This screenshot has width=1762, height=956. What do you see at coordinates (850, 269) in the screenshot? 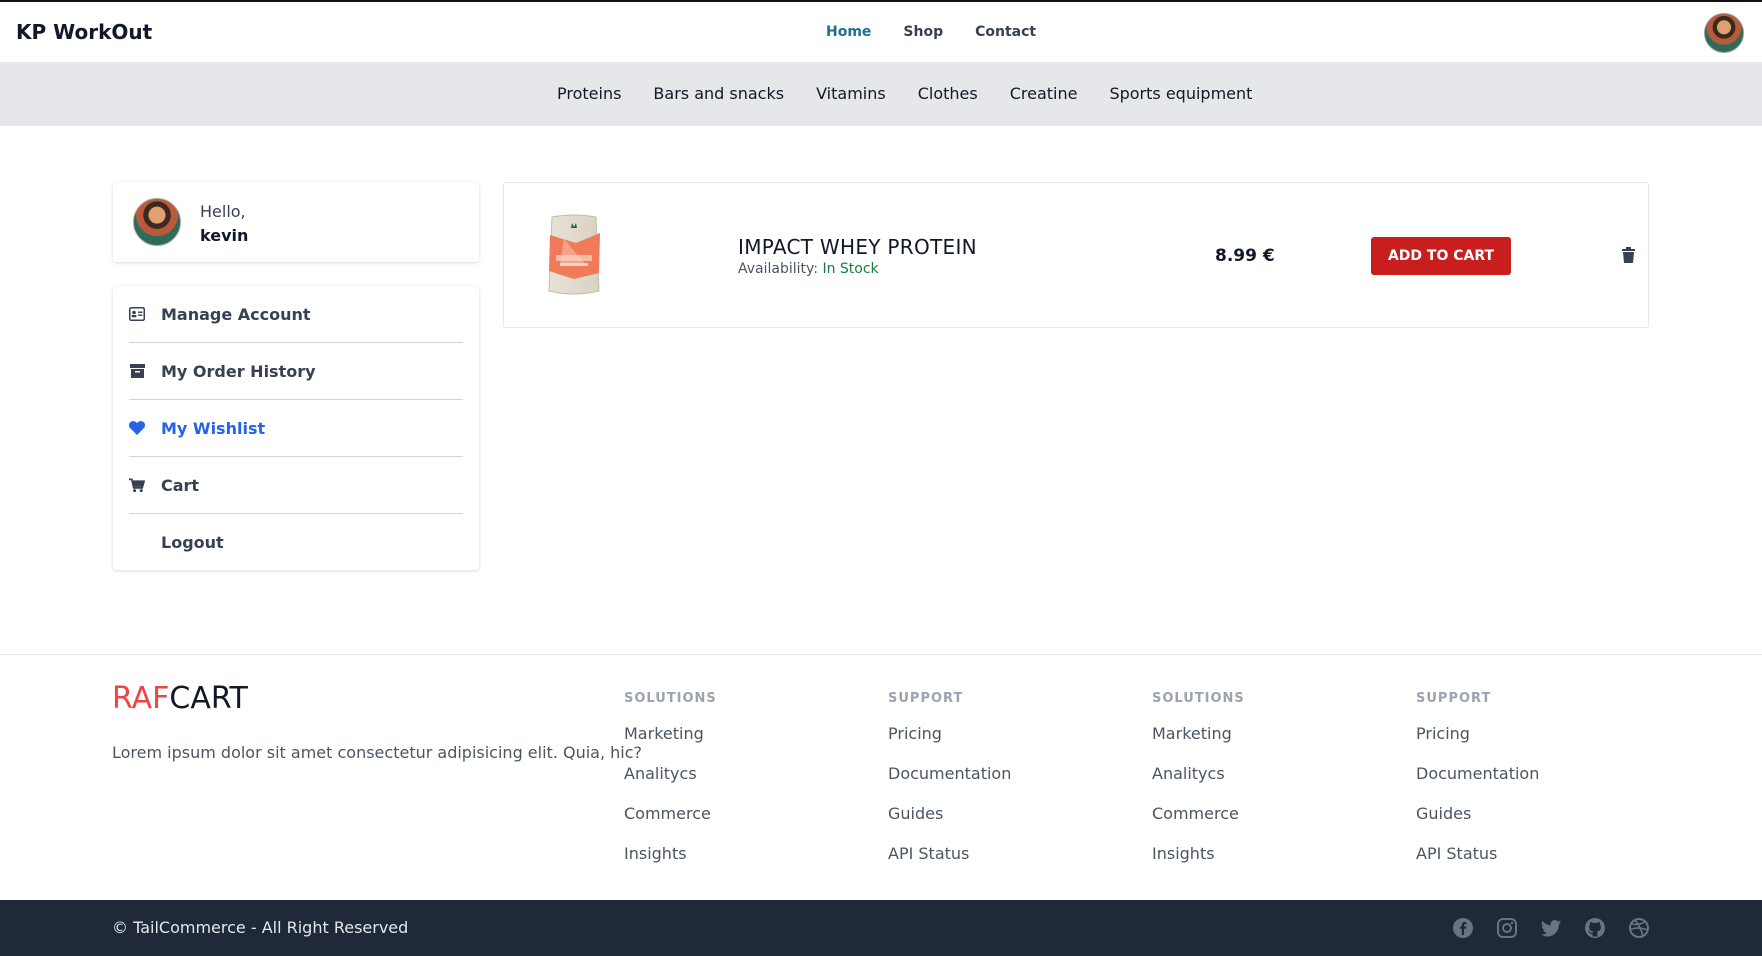
I see `stock-status: In Stock` at bounding box center [850, 269].